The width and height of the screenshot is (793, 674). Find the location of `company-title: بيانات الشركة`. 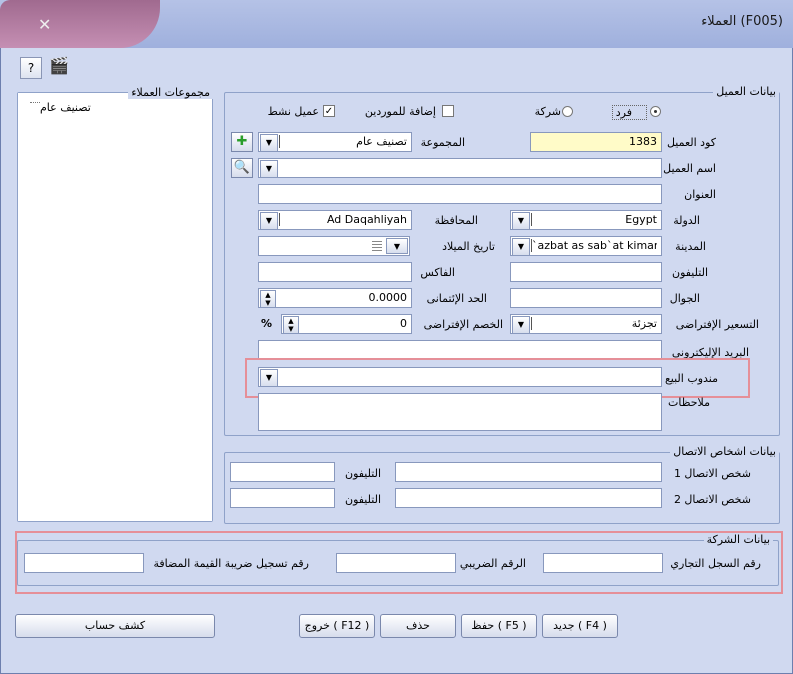

company-title: بيانات الشركة is located at coordinates (738, 539).